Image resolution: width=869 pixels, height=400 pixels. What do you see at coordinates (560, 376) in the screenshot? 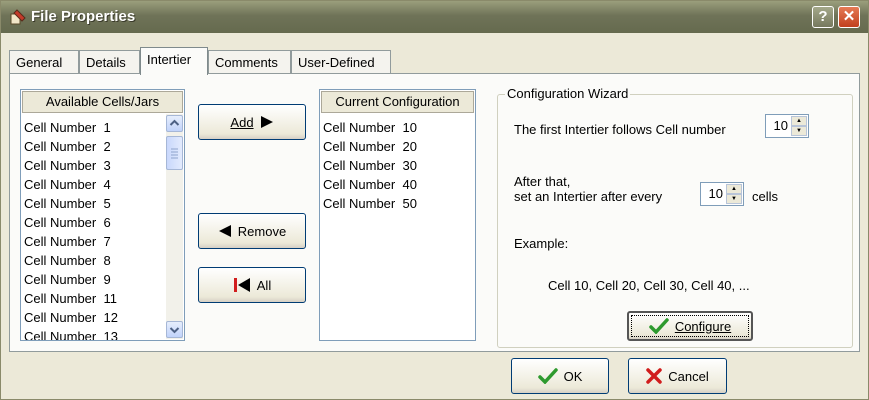
I see `ok-button: OK` at bounding box center [560, 376].